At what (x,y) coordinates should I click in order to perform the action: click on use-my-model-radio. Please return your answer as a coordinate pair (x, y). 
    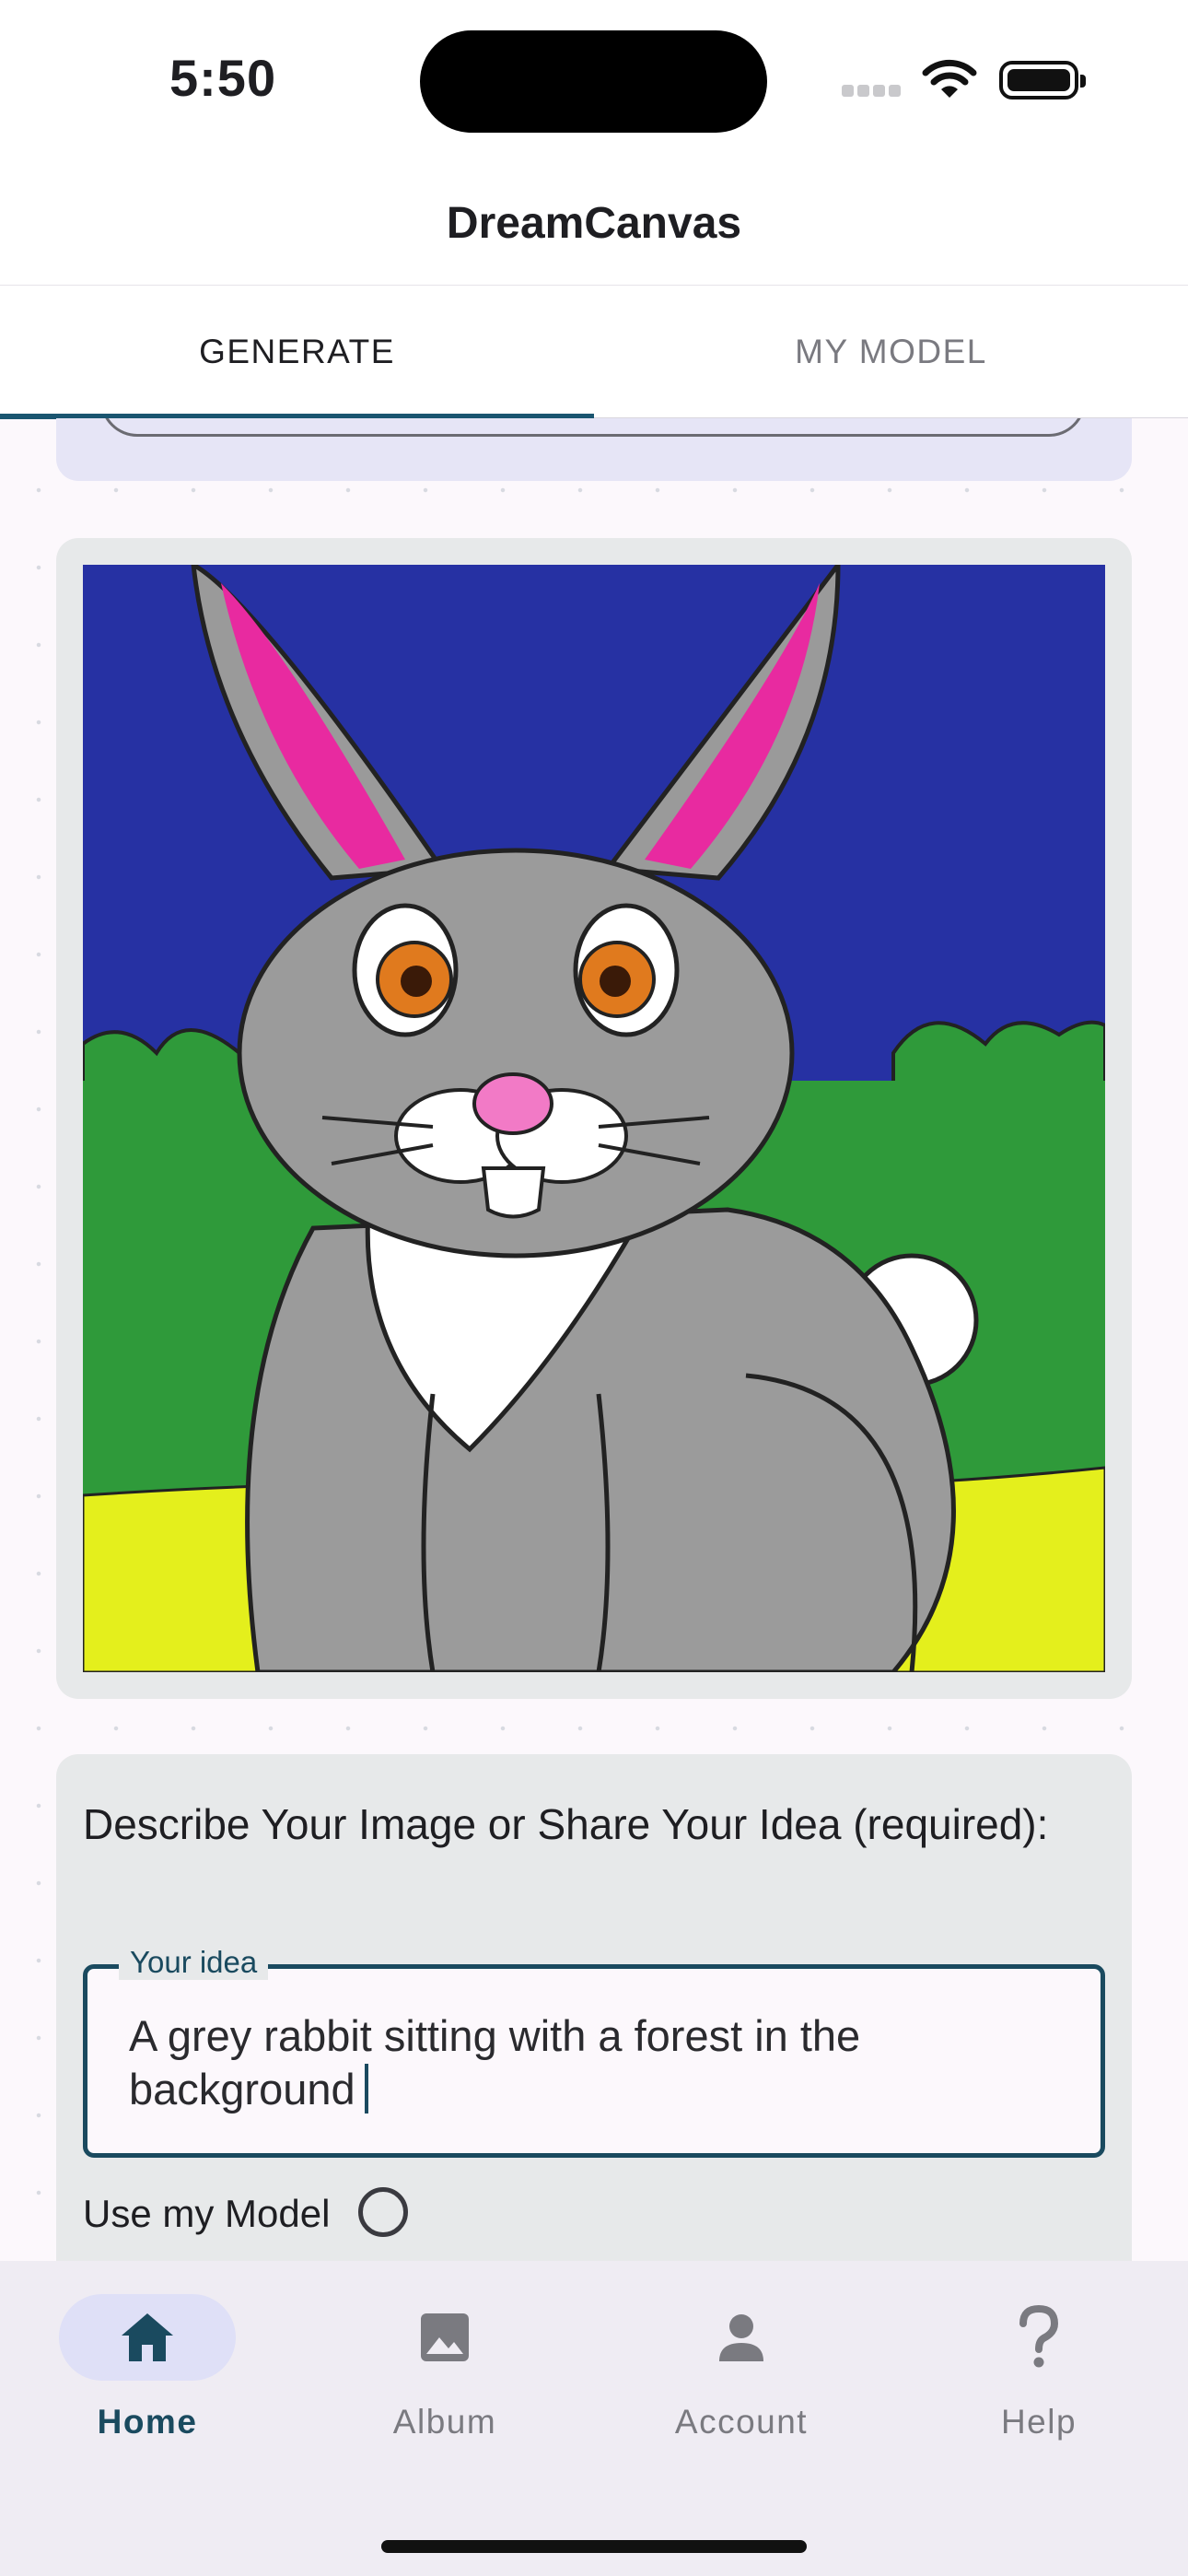
    Looking at the image, I should click on (383, 2212).